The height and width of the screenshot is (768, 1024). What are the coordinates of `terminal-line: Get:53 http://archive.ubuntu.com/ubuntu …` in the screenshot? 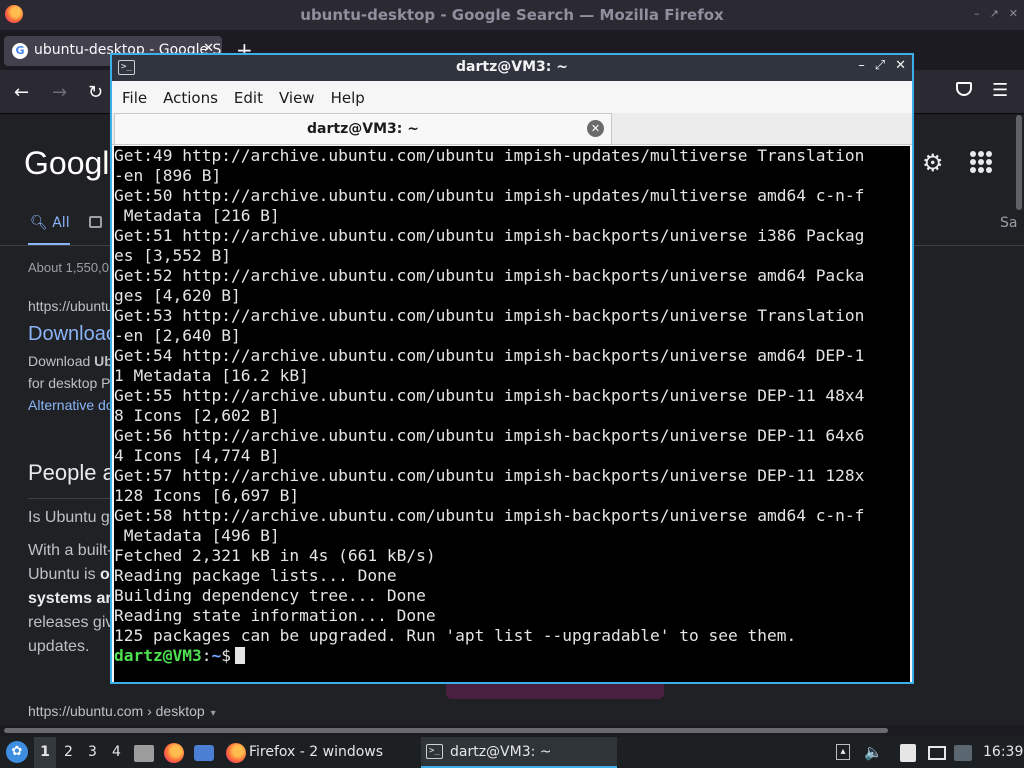 It's located at (489, 315).